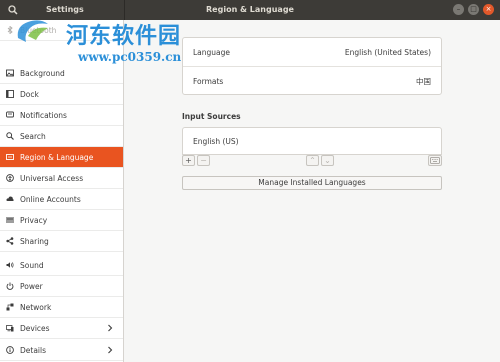 This screenshot has height=362, width=500. What do you see at coordinates (312, 183) in the screenshot?
I see `manage-installed-languages-button: Manage Installed Languages` at bounding box center [312, 183].